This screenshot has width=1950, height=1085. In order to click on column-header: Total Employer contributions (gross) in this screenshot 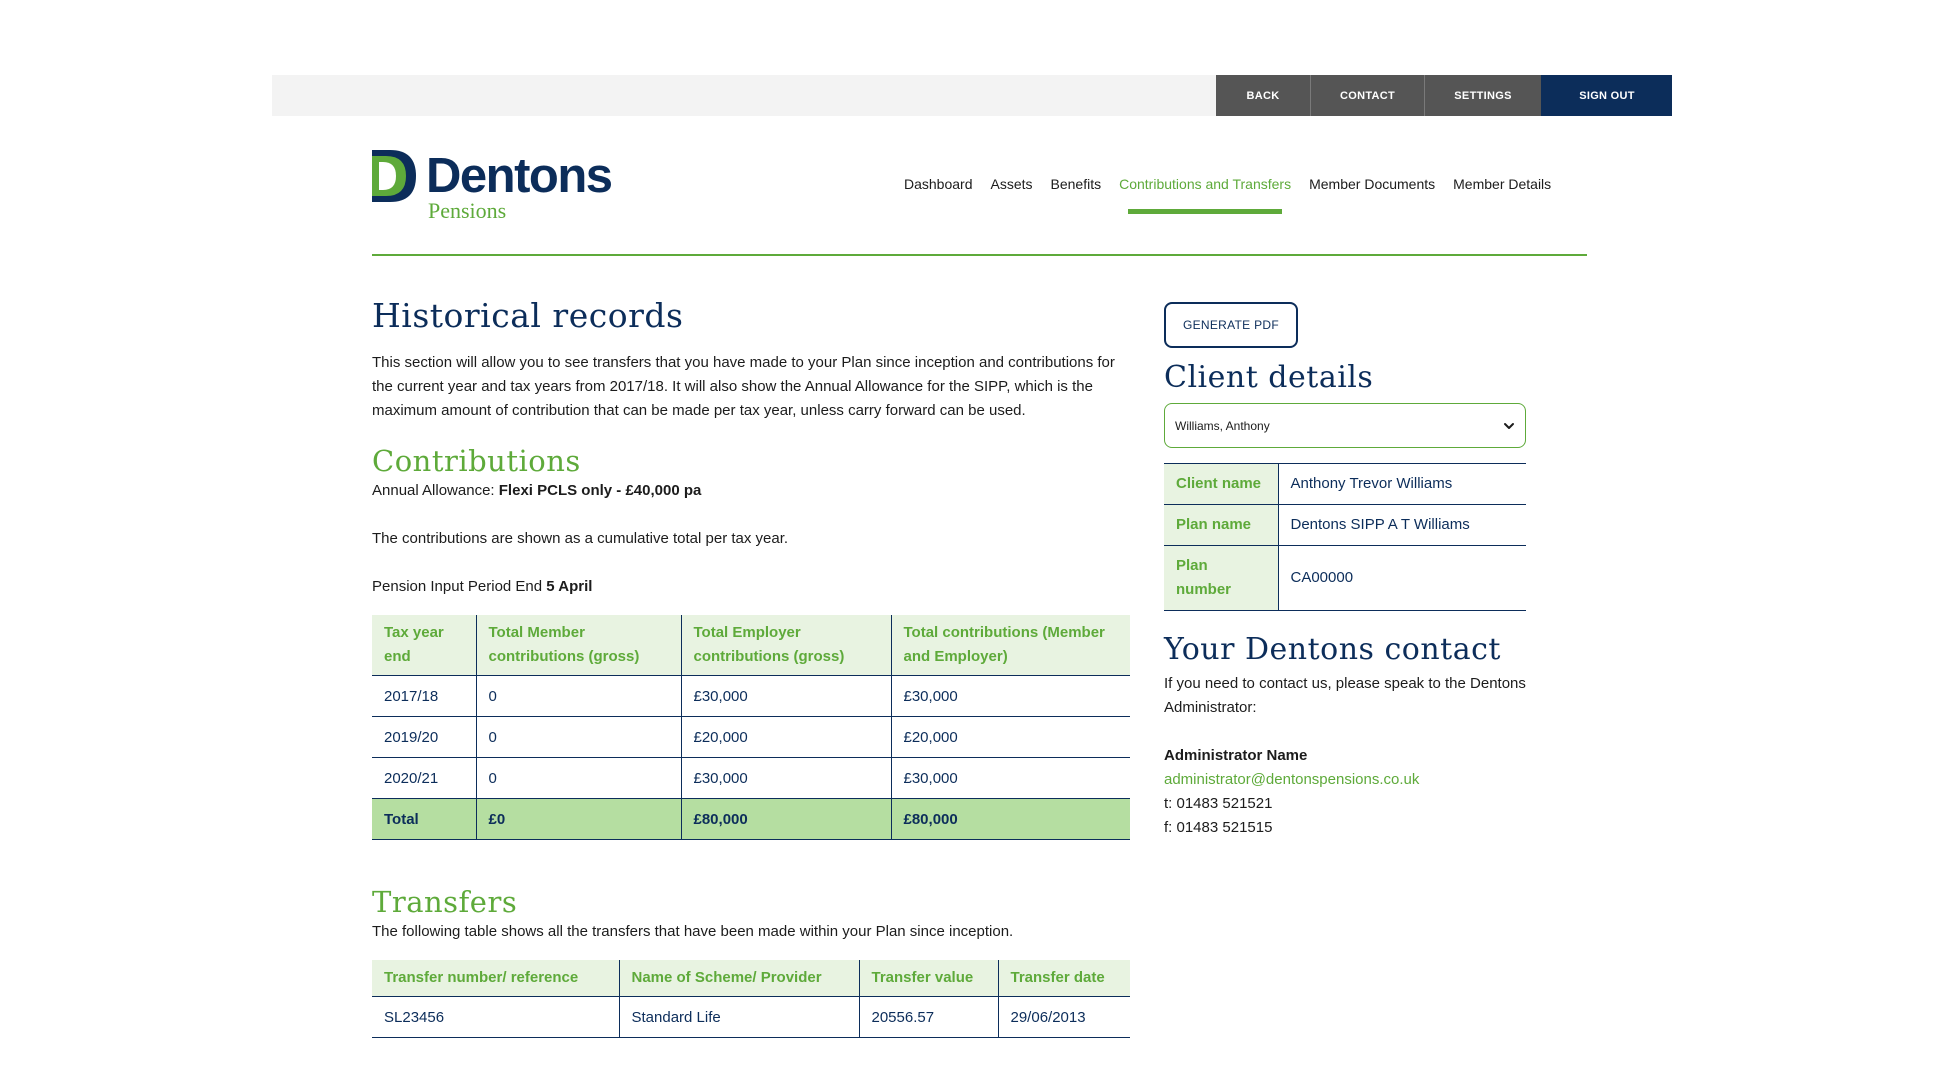, I will do `click(785, 645)`.